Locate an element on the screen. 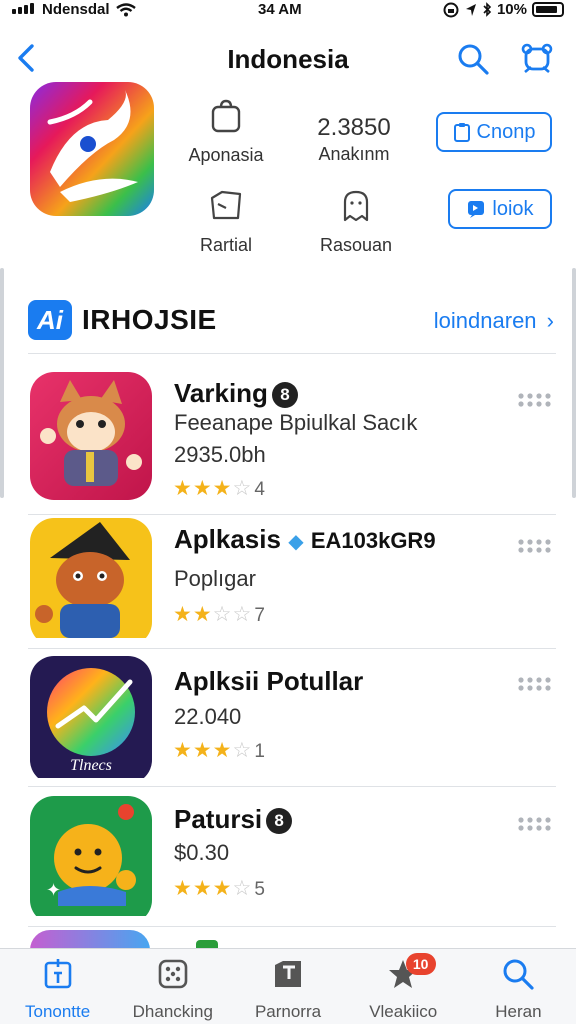 The image size is (576, 1024). tab-apps: Parnorra is located at coordinates (287, 986).